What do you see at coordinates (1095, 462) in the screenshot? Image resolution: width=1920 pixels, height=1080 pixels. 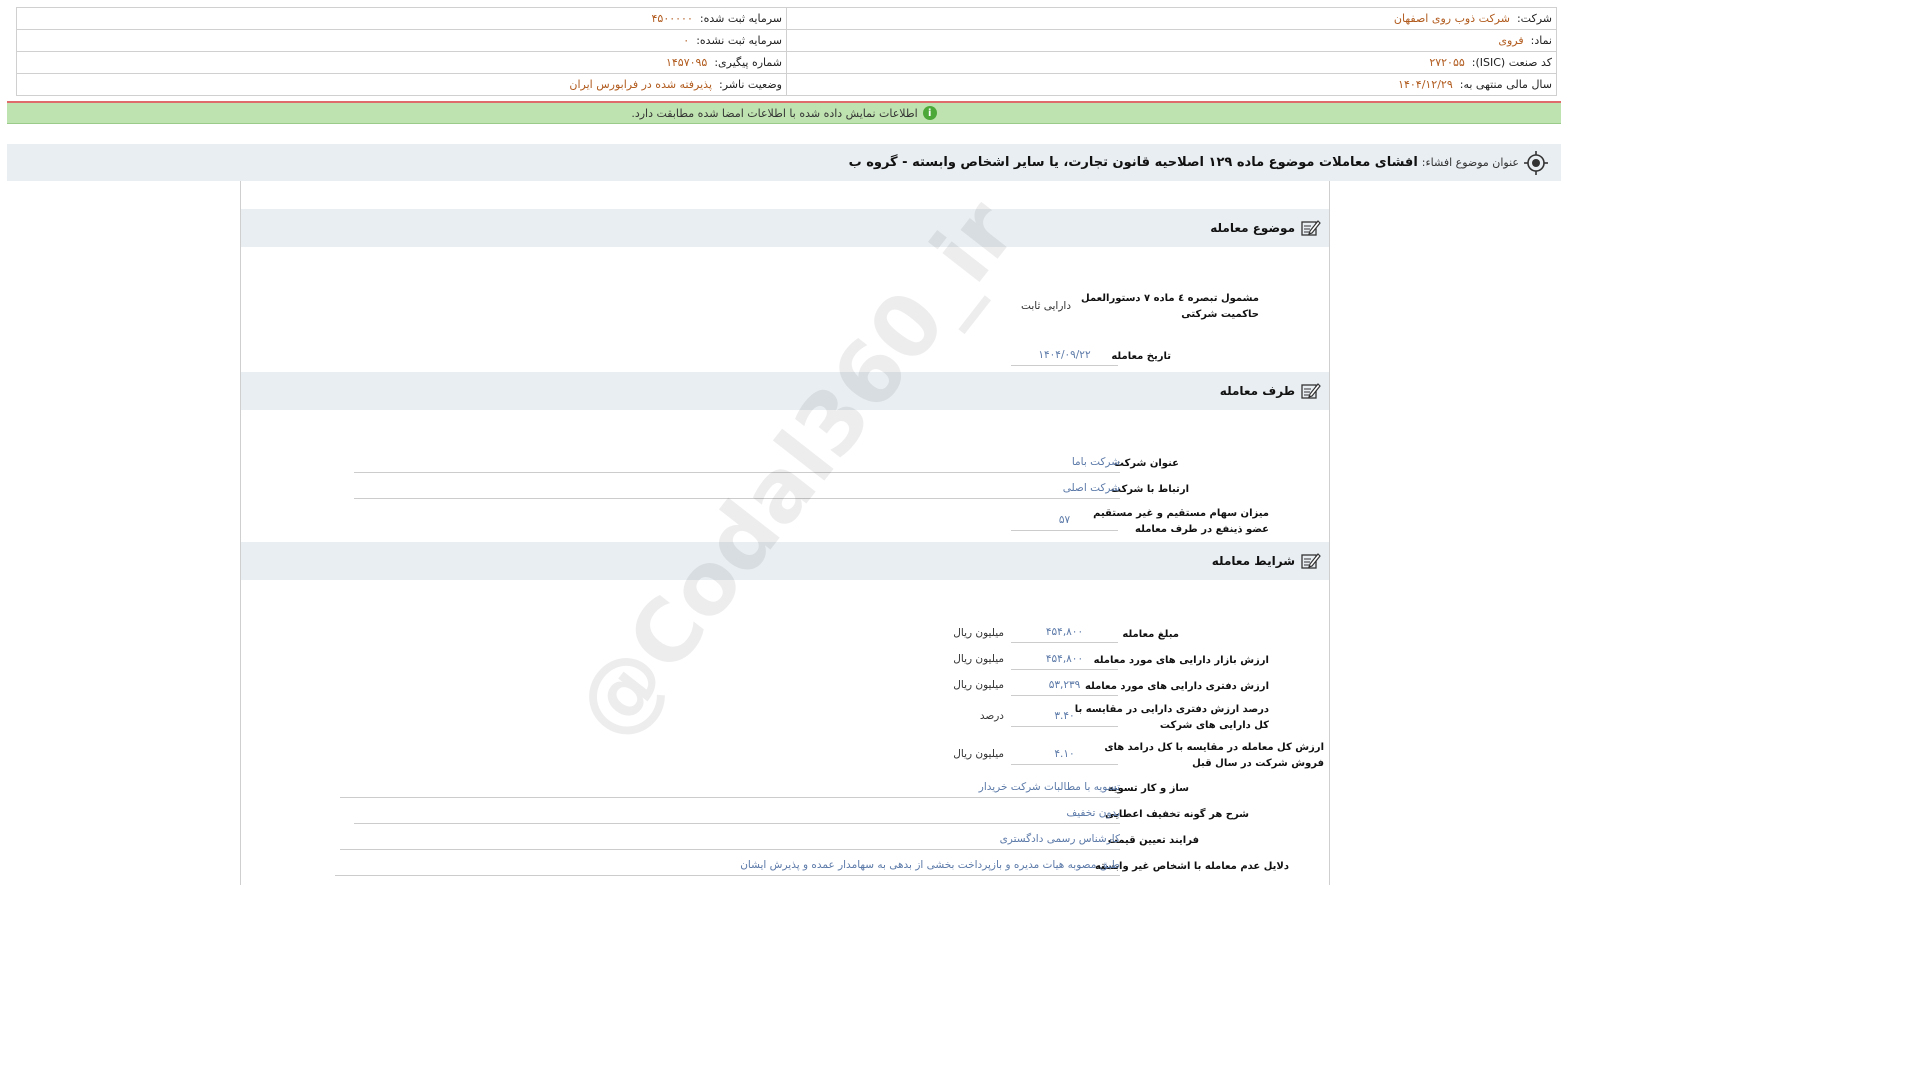 I see `company-title-text: شرکت باما` at bounding box center [1095, 462].